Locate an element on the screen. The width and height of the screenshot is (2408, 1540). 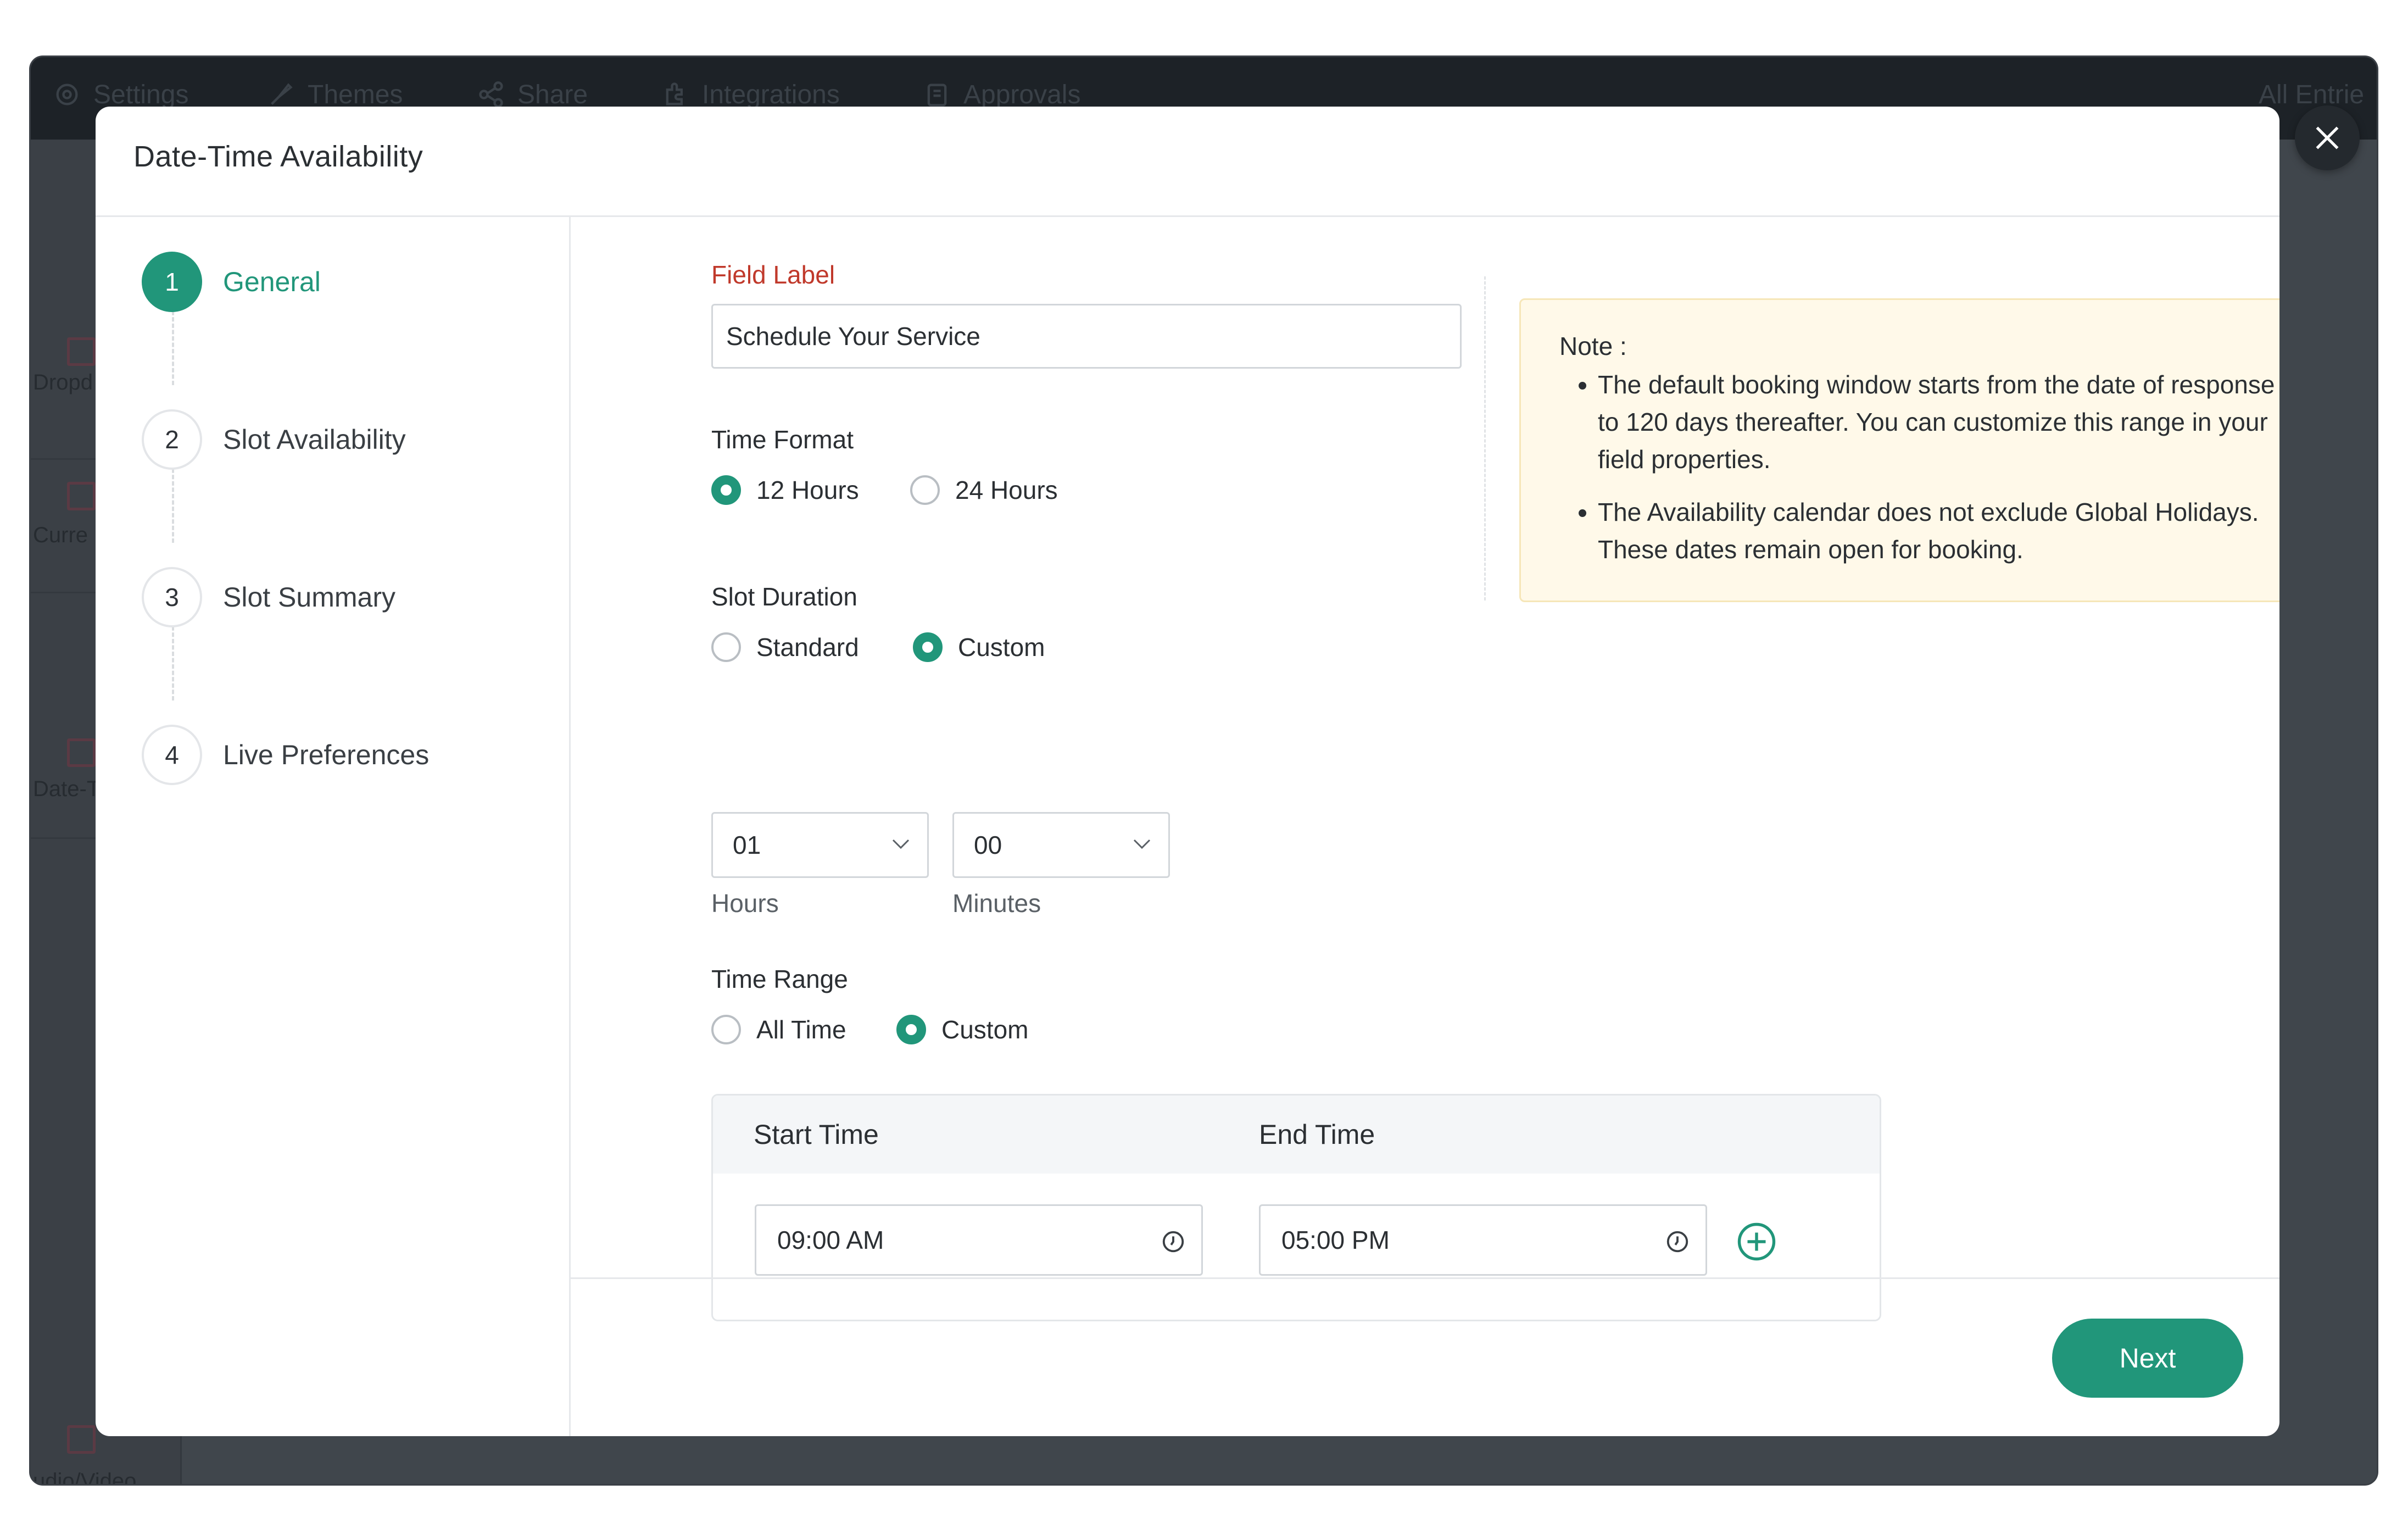
add-time-range-icon is located at coordinates (1756, 1242).